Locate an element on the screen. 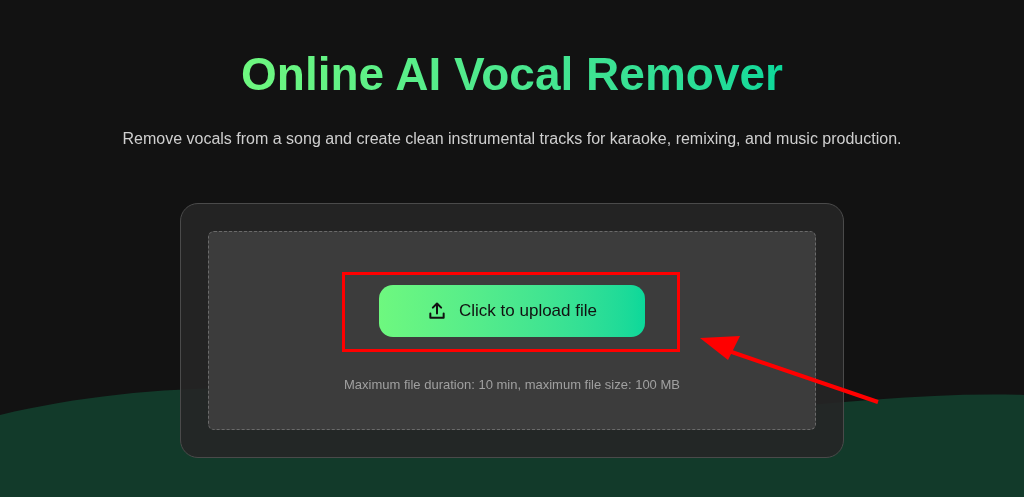 The height and width of the screenshot is (497, 1024). upload-limits: Maximum file duration: 10 min, maximum file size: 100 MB is located at coordinates (512, 385).